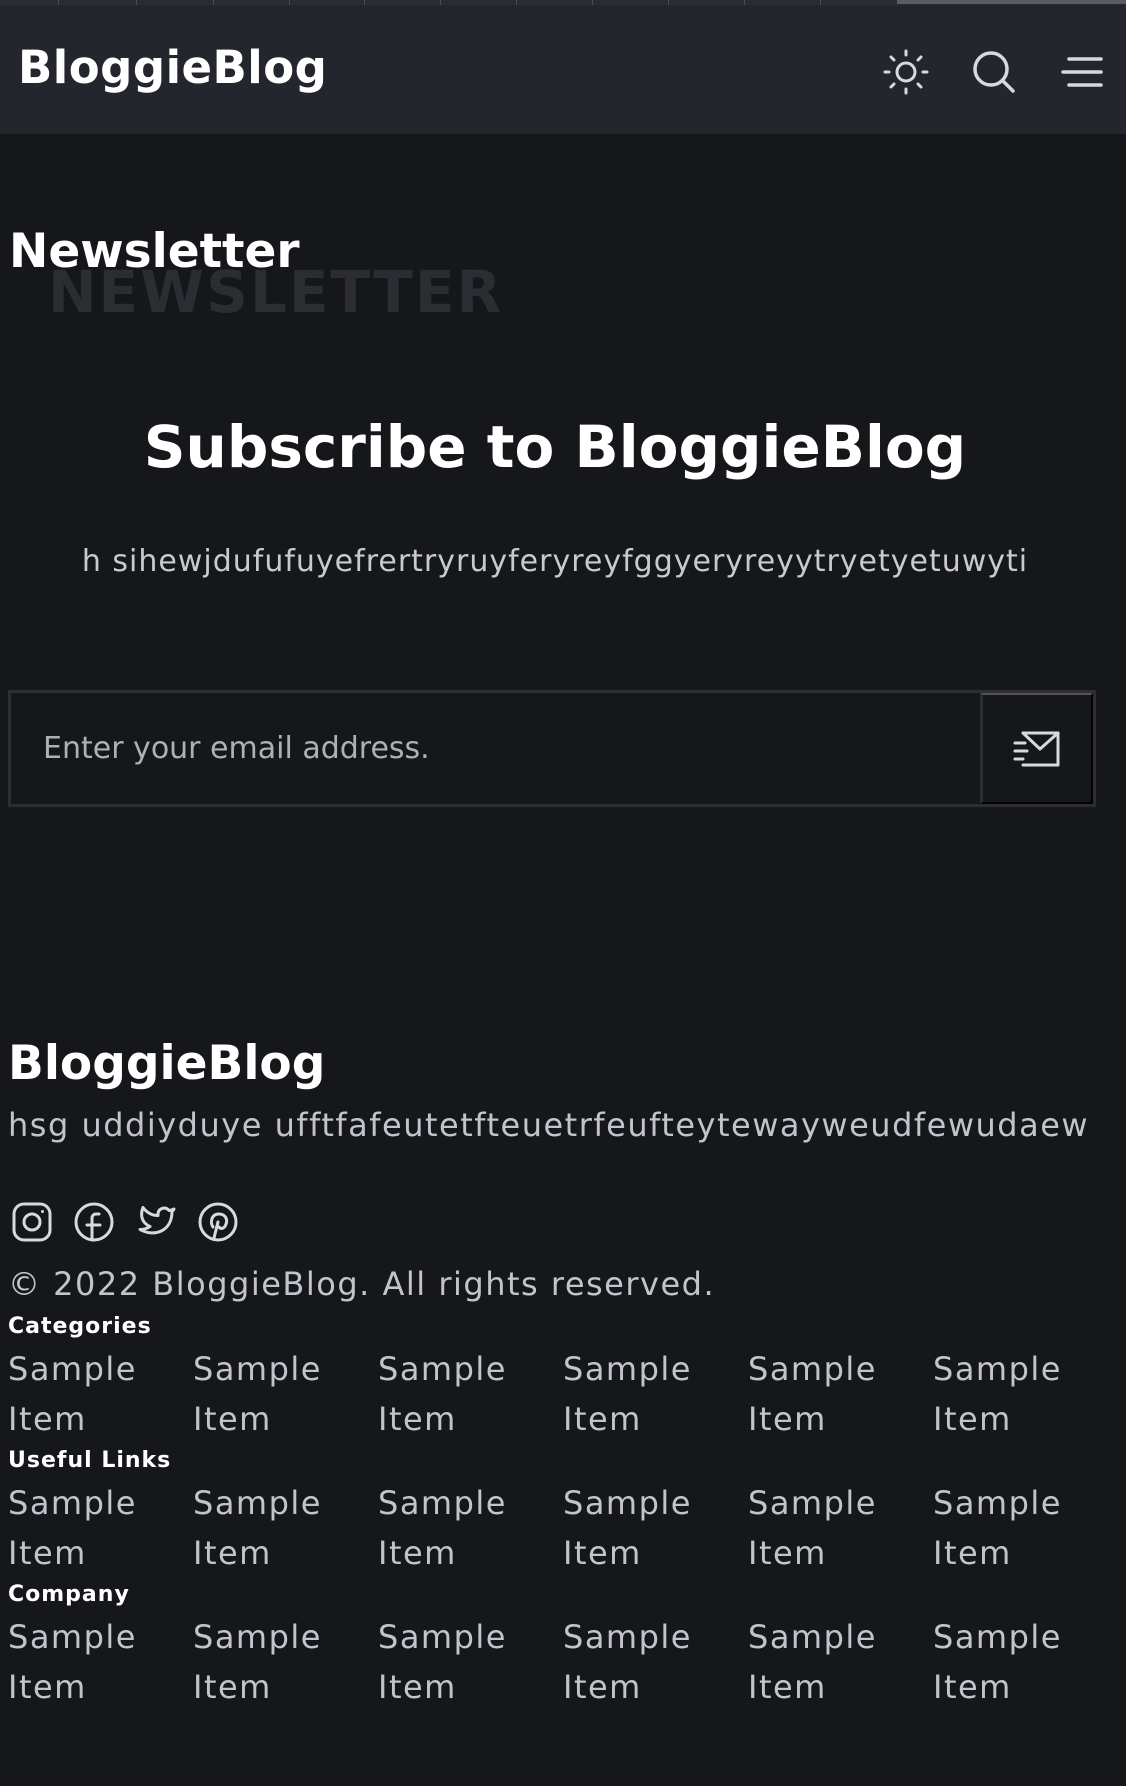 The height and width of the screenshot is (1786, 1126). I want to click on copyright-text: © 2022 BloggieBlog. All rights reserved., so click(362, 1284).